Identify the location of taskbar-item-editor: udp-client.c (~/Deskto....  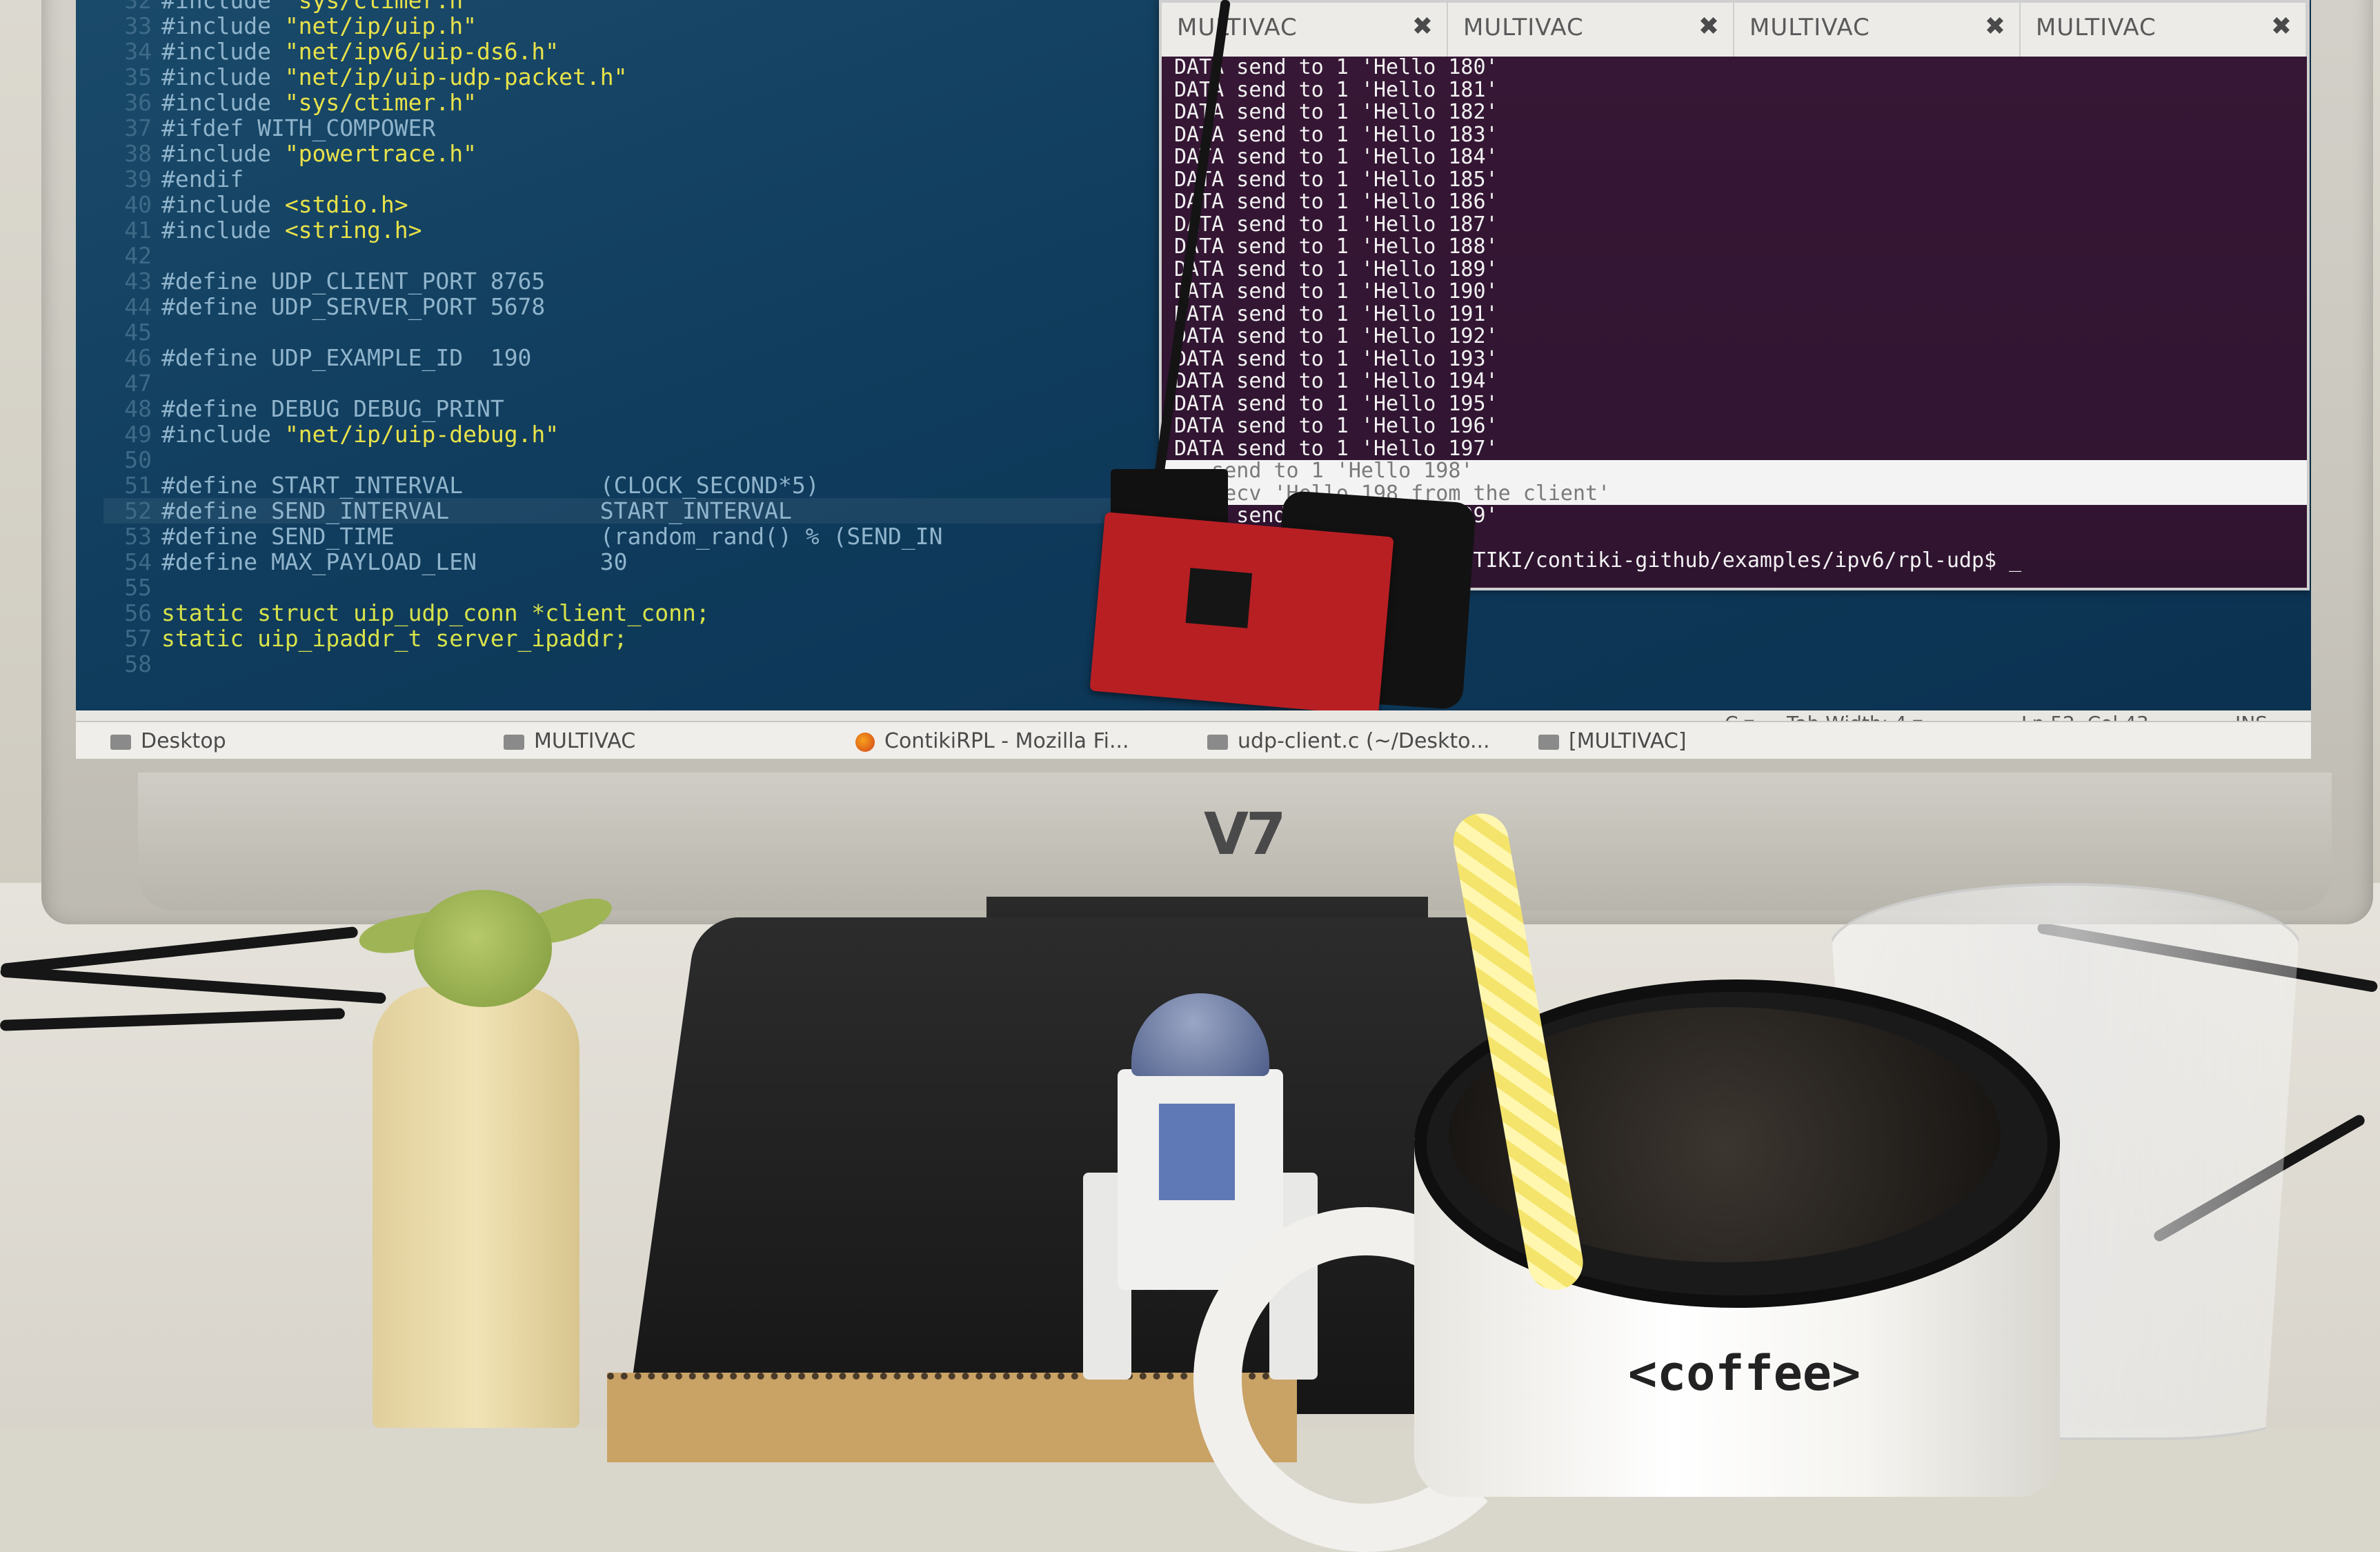
(1348, 741).